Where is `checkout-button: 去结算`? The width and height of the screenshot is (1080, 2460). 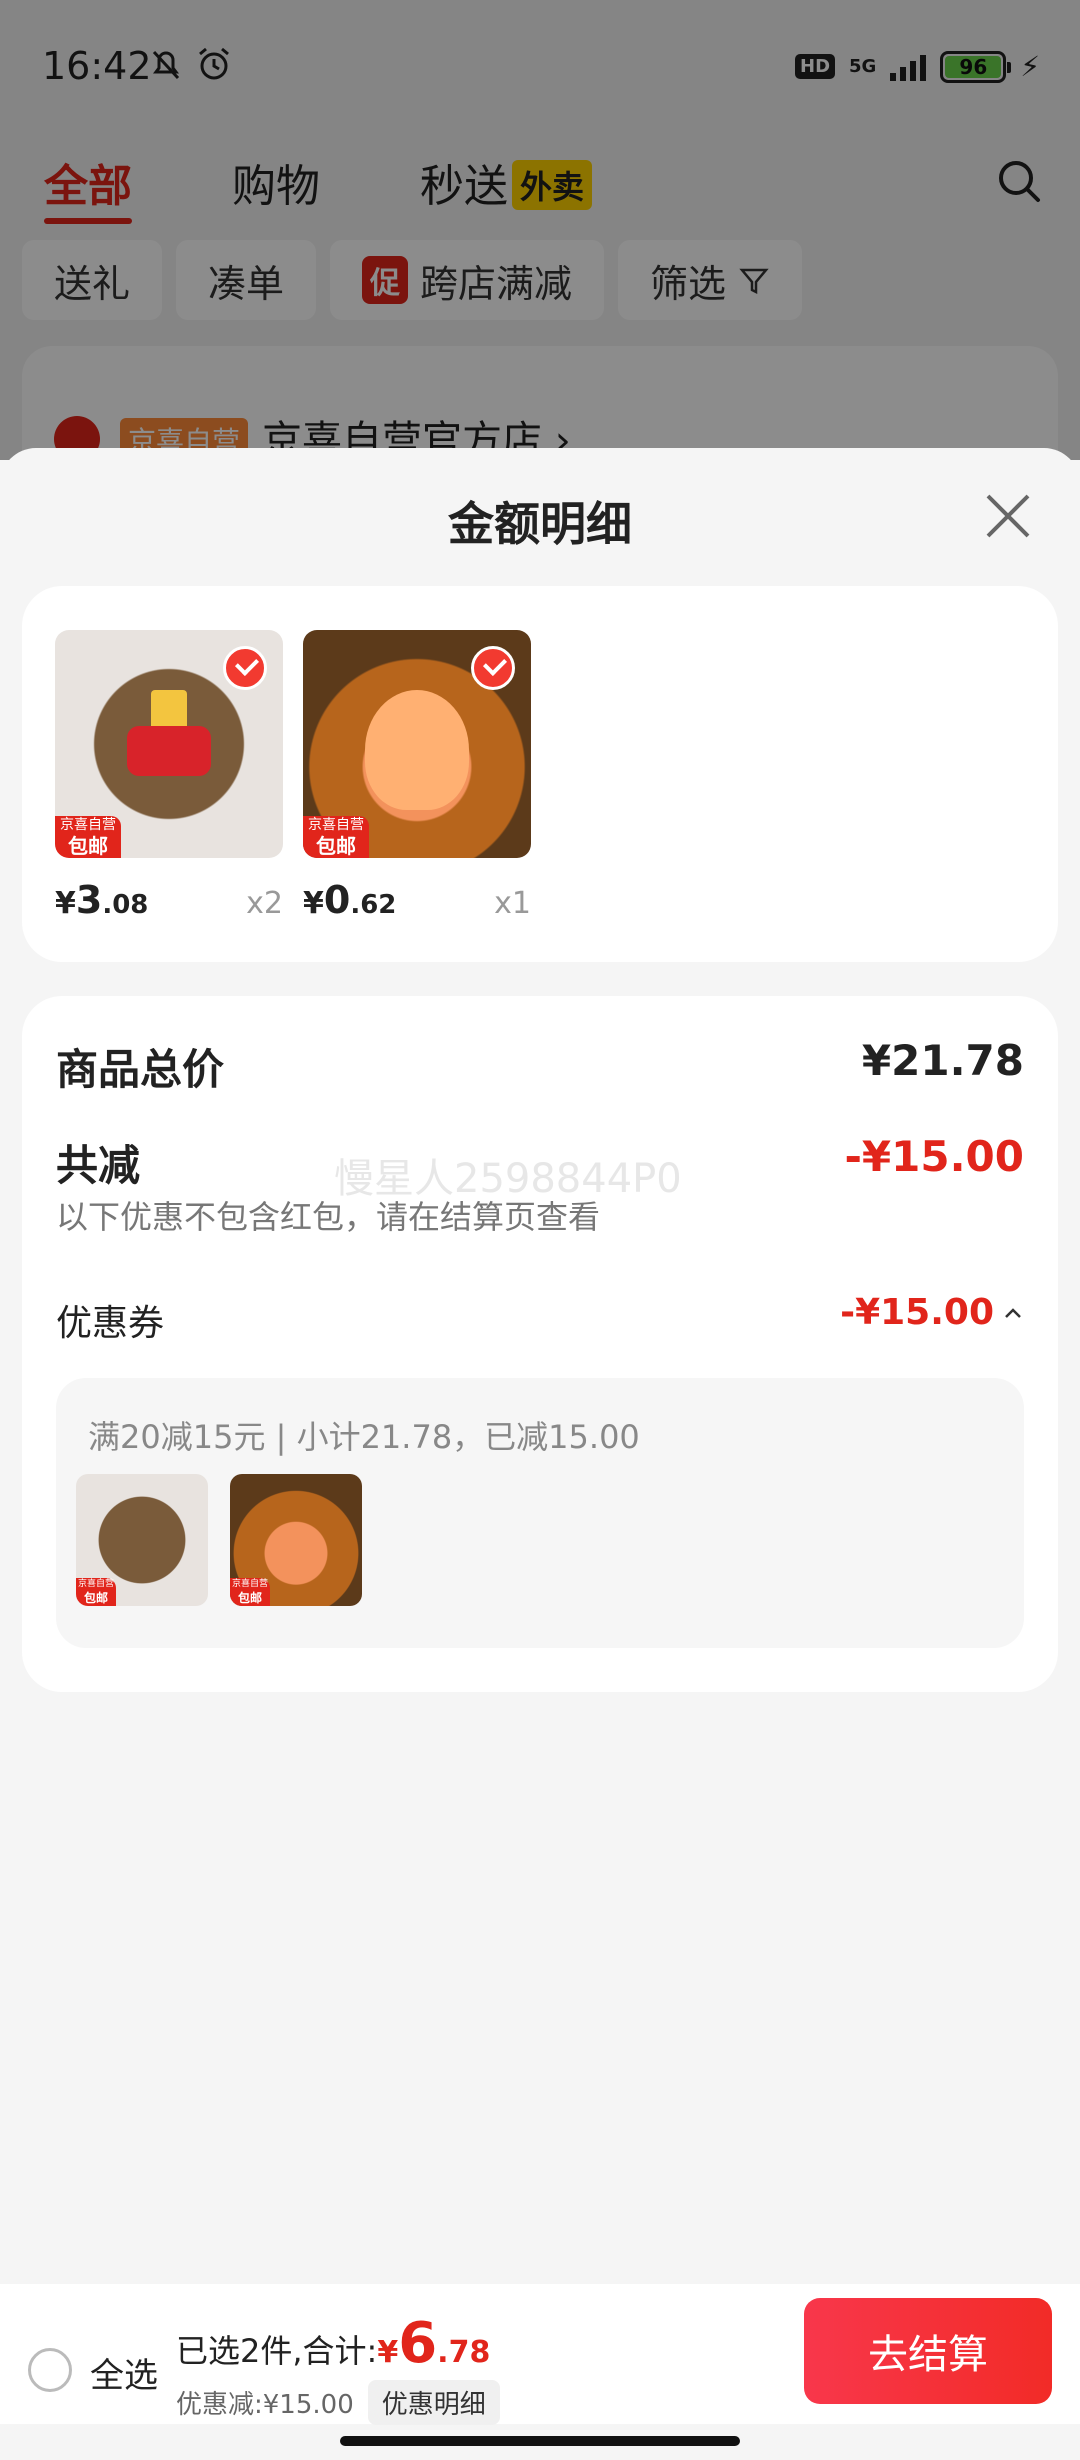
checkout-button: 去结算 is located at coordinates (928, 2351).